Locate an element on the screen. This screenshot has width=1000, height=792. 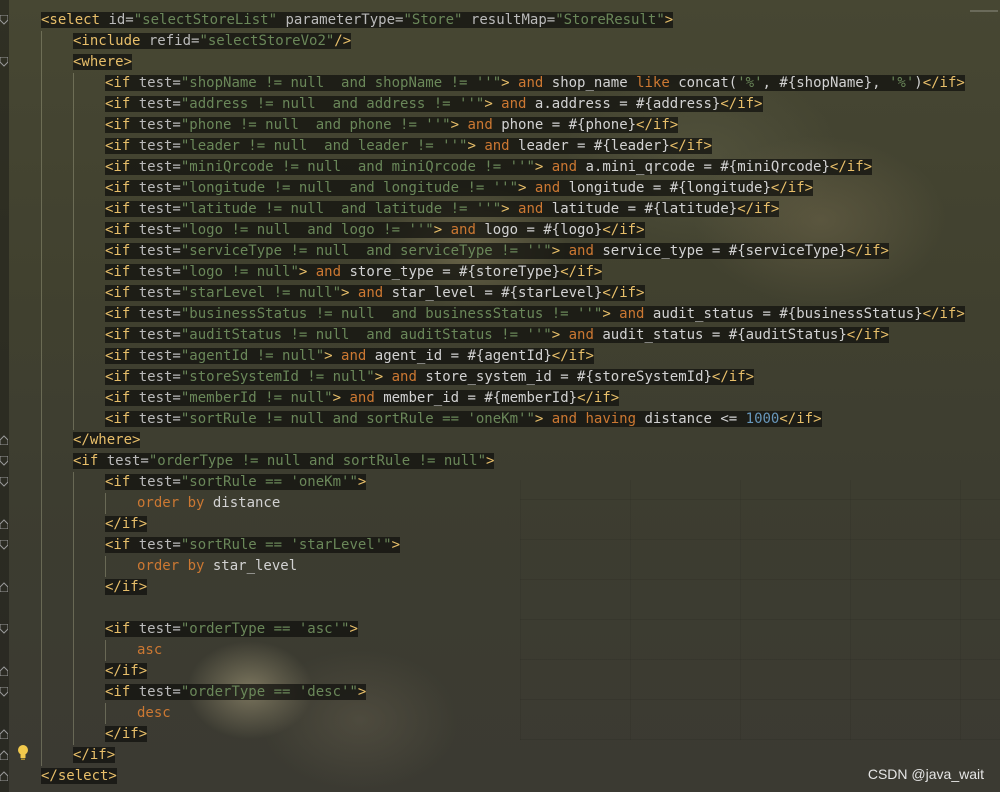
code-line: <if test="orderType == 'asc'"> is located at coordinates (482, 629).